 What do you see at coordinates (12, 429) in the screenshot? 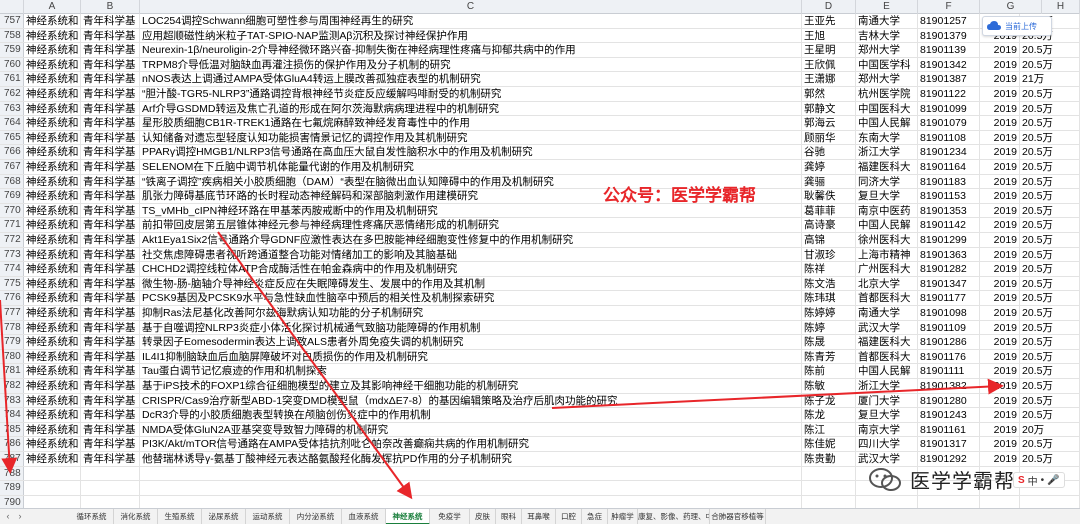
I see `row-number: 785` at bounding box center [12, 429].